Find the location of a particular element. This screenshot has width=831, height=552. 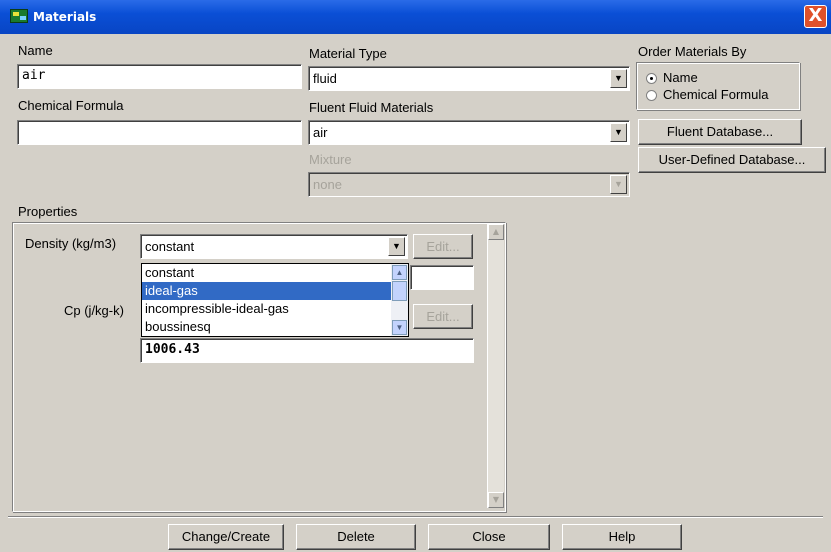

app-icon is located at coordinates (19, 16).